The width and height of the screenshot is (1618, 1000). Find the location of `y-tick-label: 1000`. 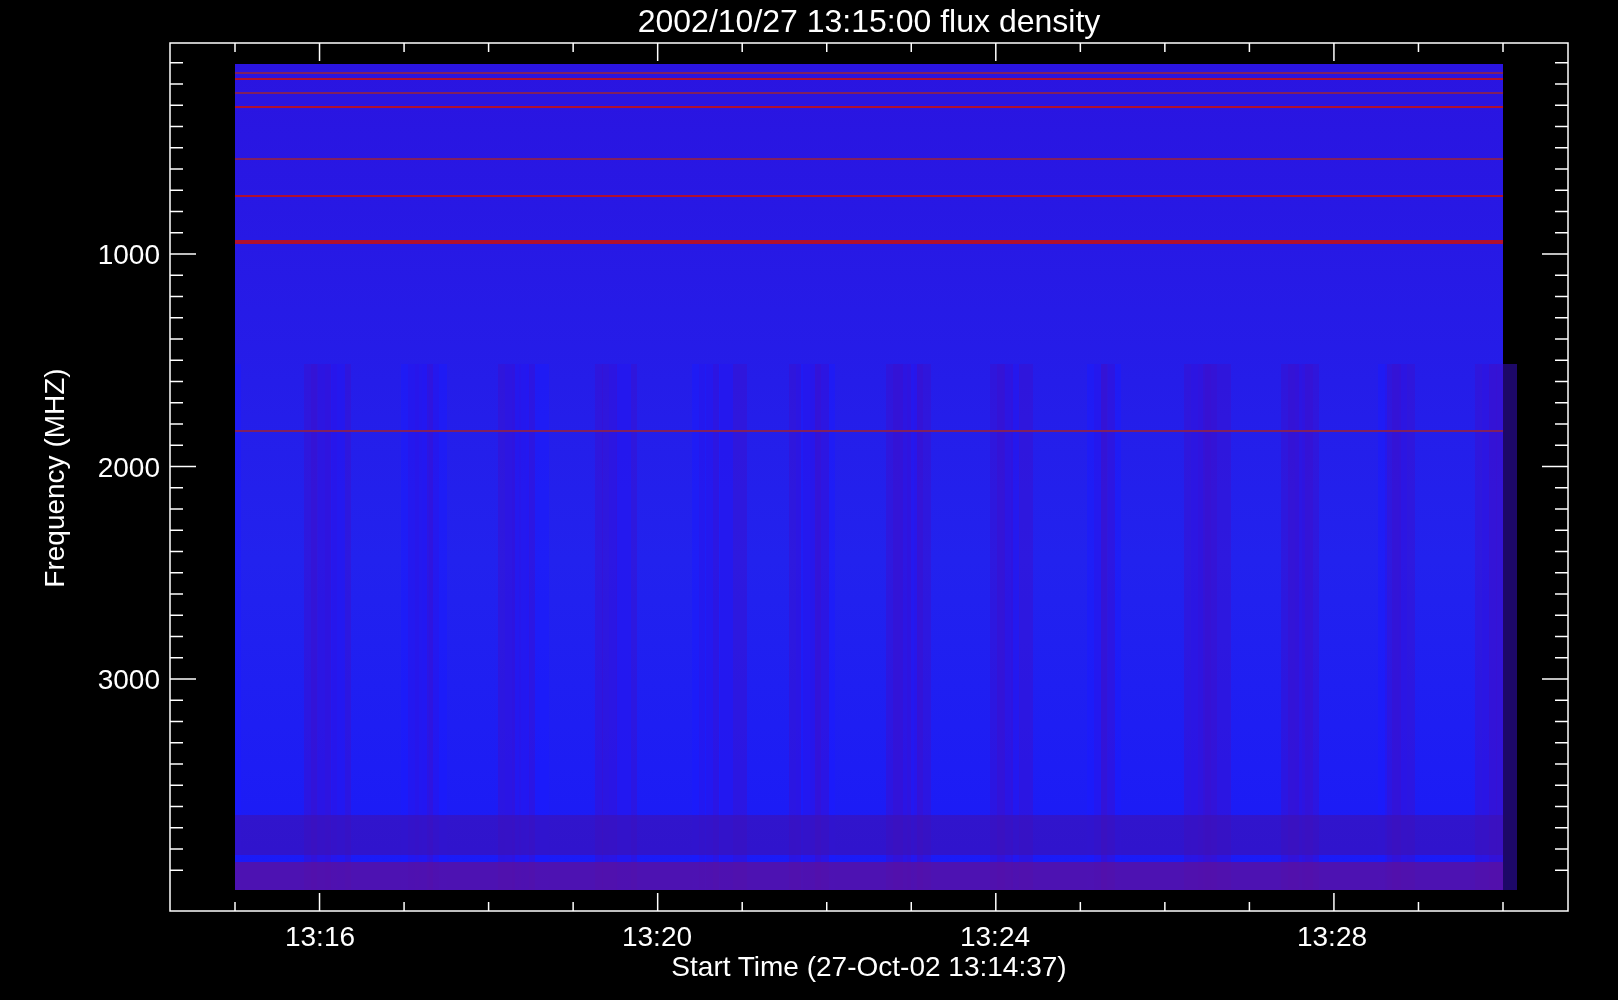

y-tick-label: 1000 is located at coordinates (128, 254).